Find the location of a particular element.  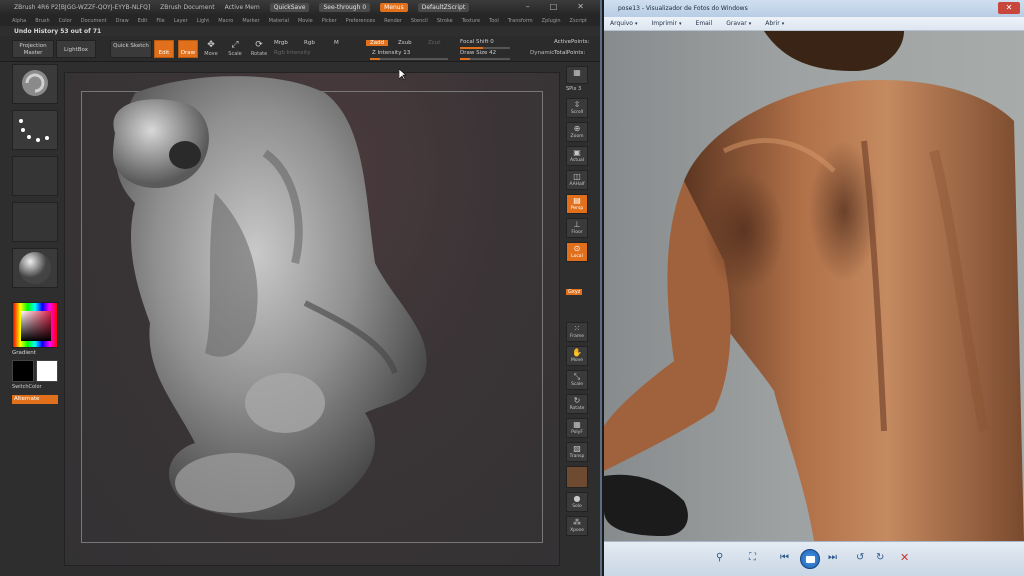

draw-size-track is located at coordinates (485, 59).